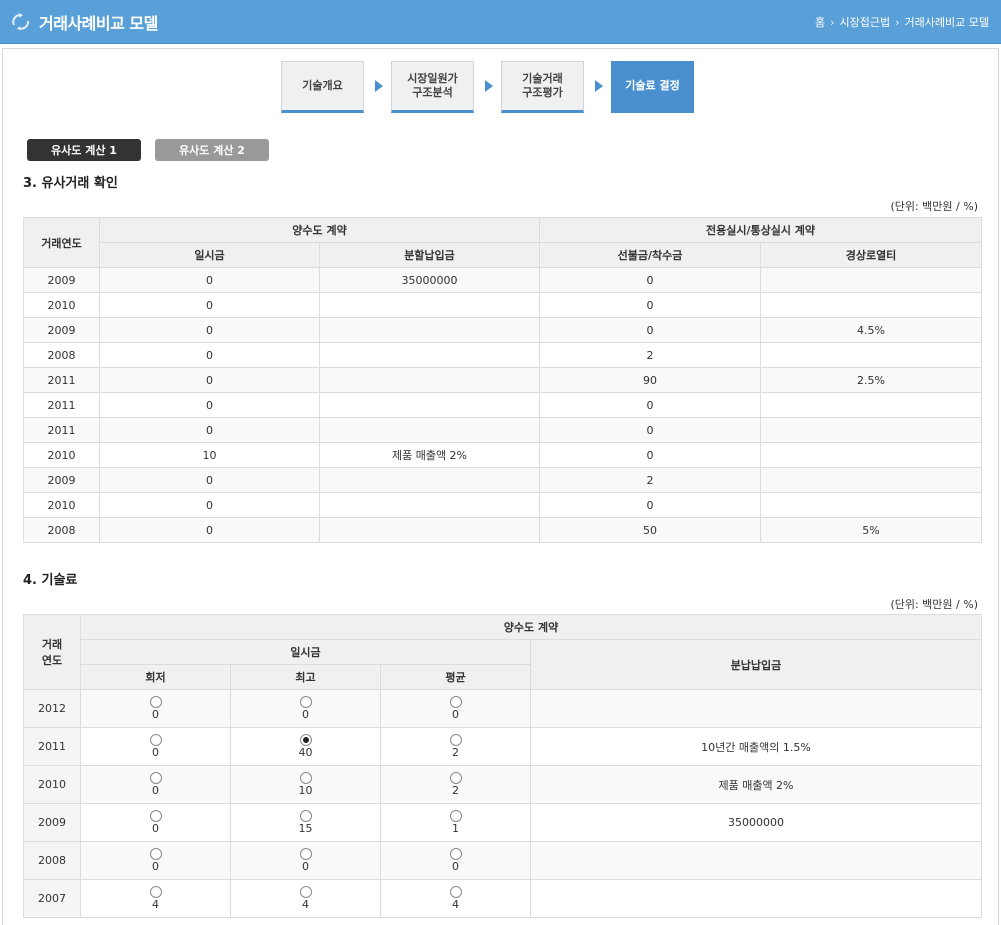 This screenshot has width=1001, height=925. Describe the element at coordinates (946, 22) in the screenshot. I see `breadcrumb-current: 거래사례비교 모델` at that location.